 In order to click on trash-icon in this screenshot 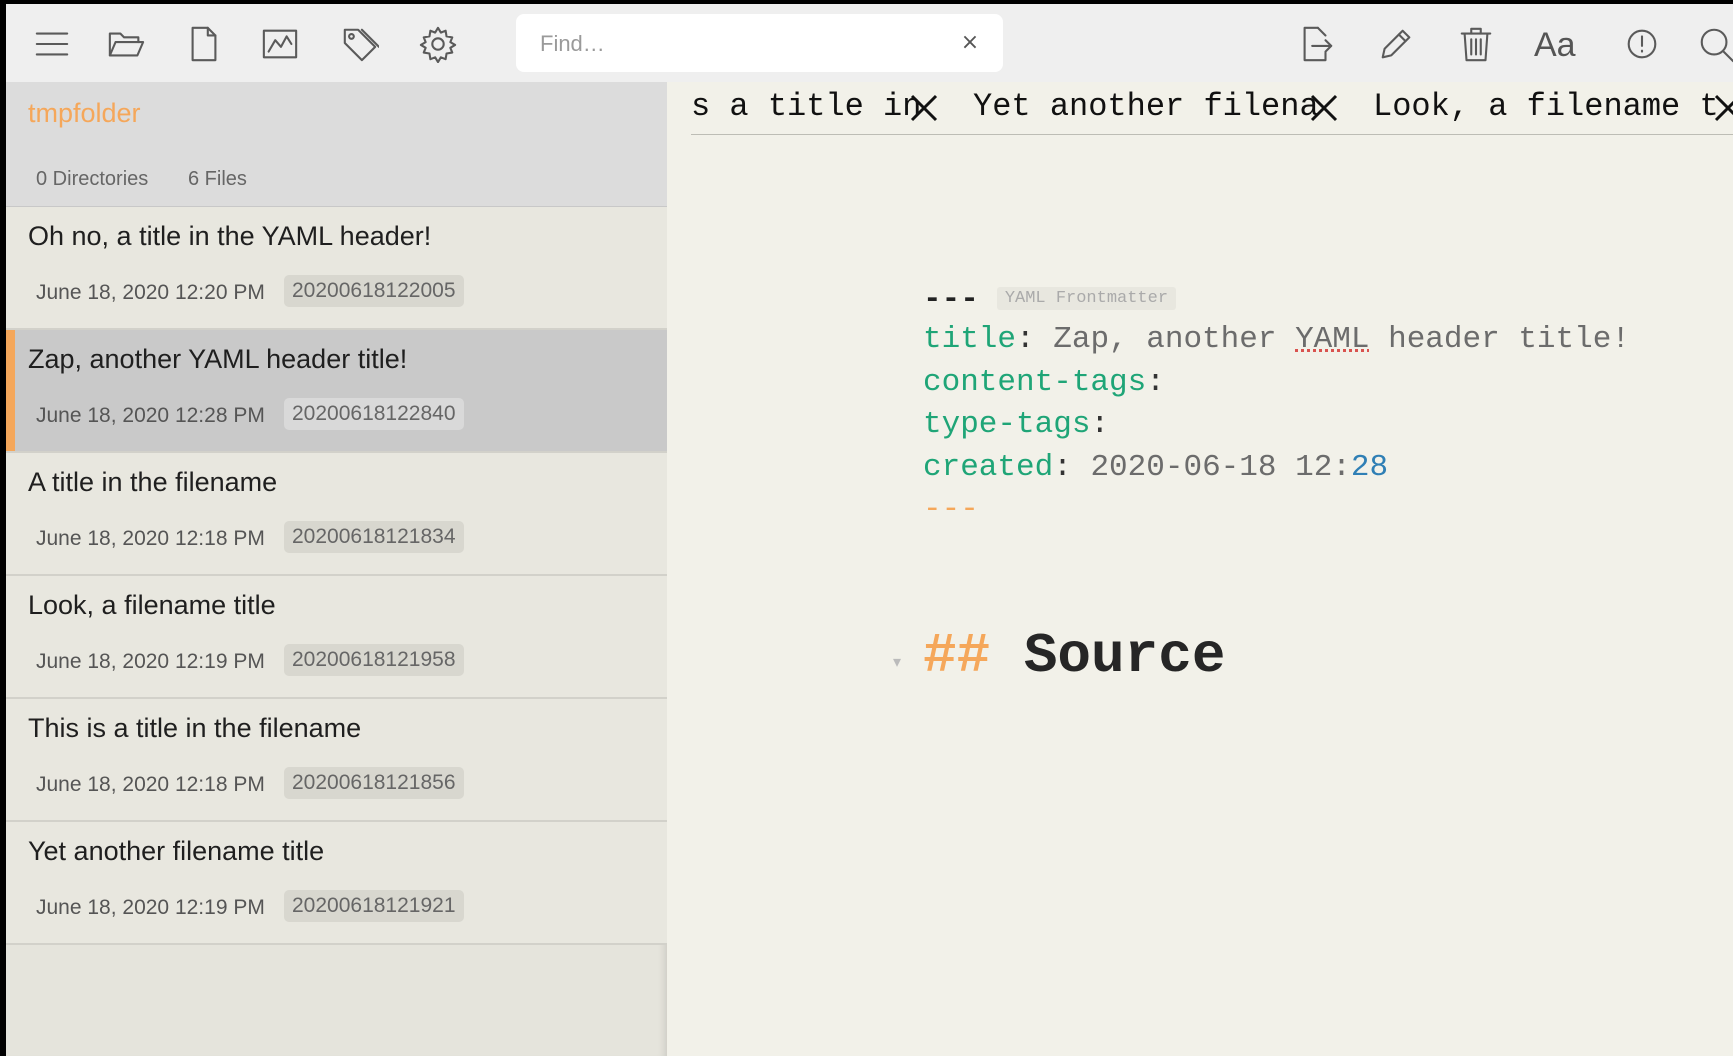, I will do `click(1476, 44)`.